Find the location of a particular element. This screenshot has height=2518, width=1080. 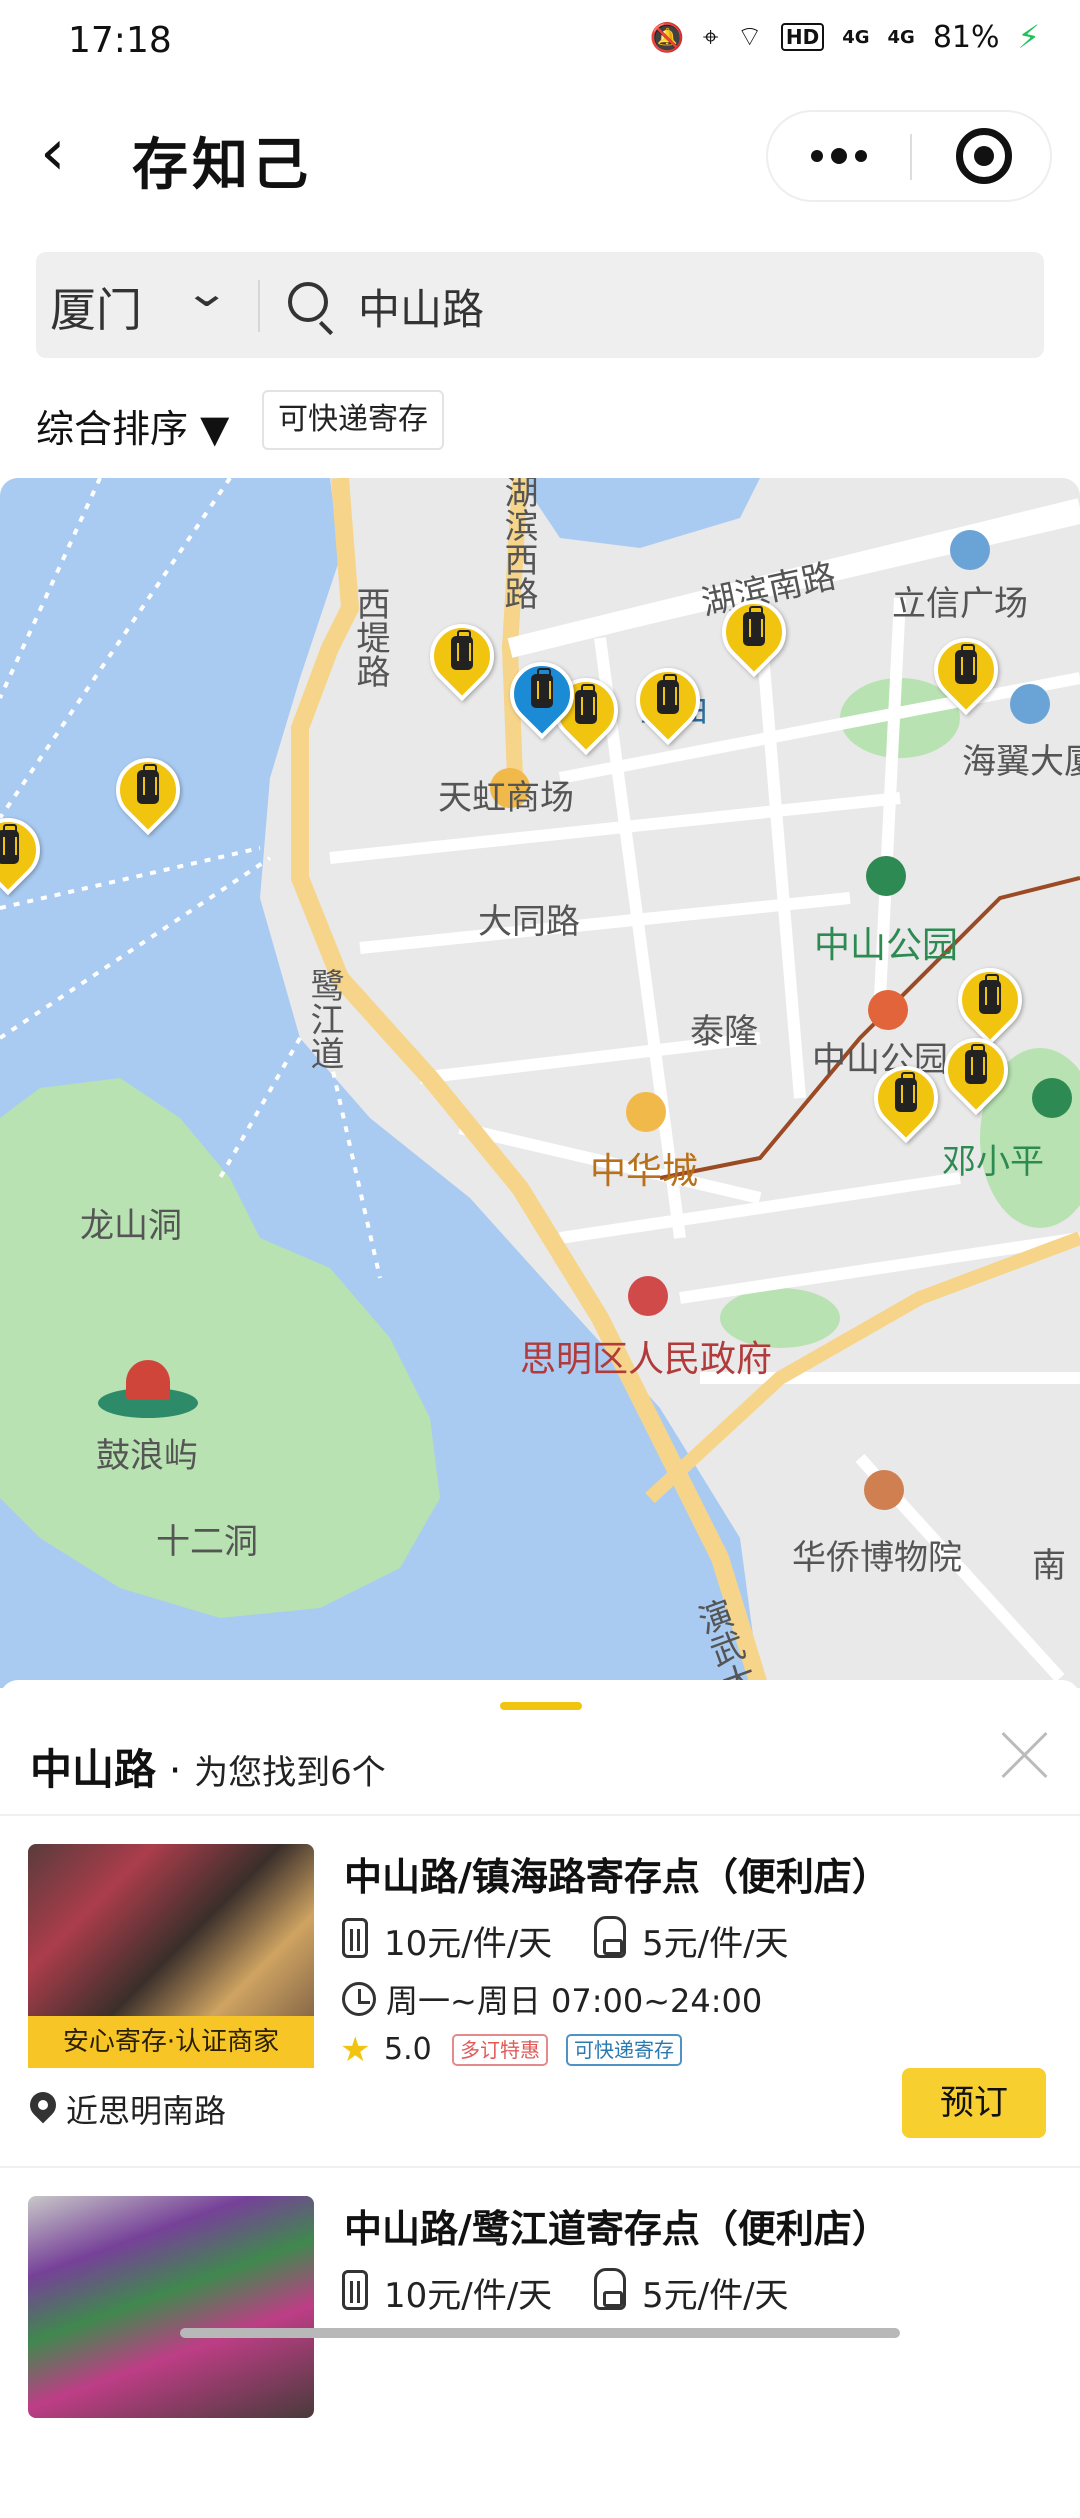

lake-area is located at coordinates (640, 513).